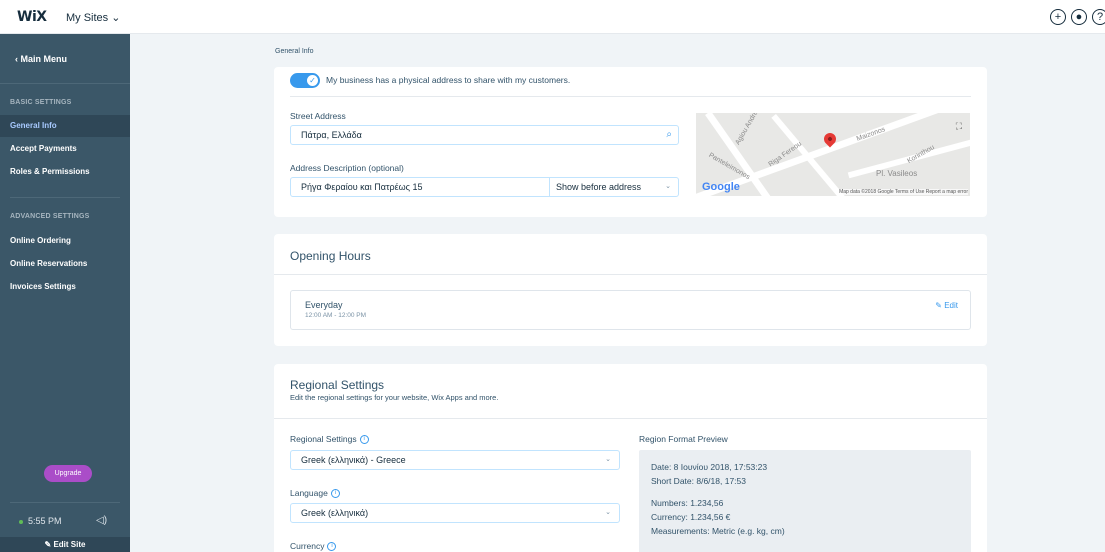 This screenshot has height=552, width=1105. I want to click on clock: 5:55 PM, so click(40, 521).